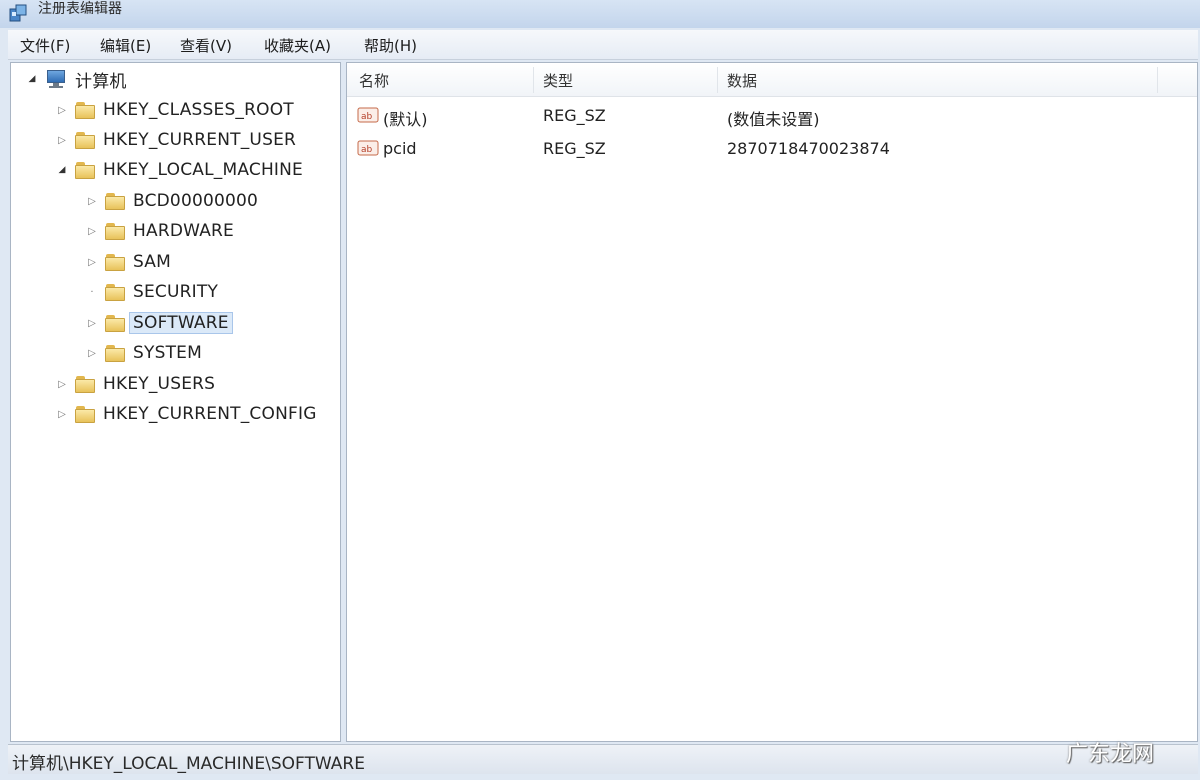  What do you see at coordinates (85, 170) in the screenshot?
I see `folder-open-icon` at bounding box center [85, 170].